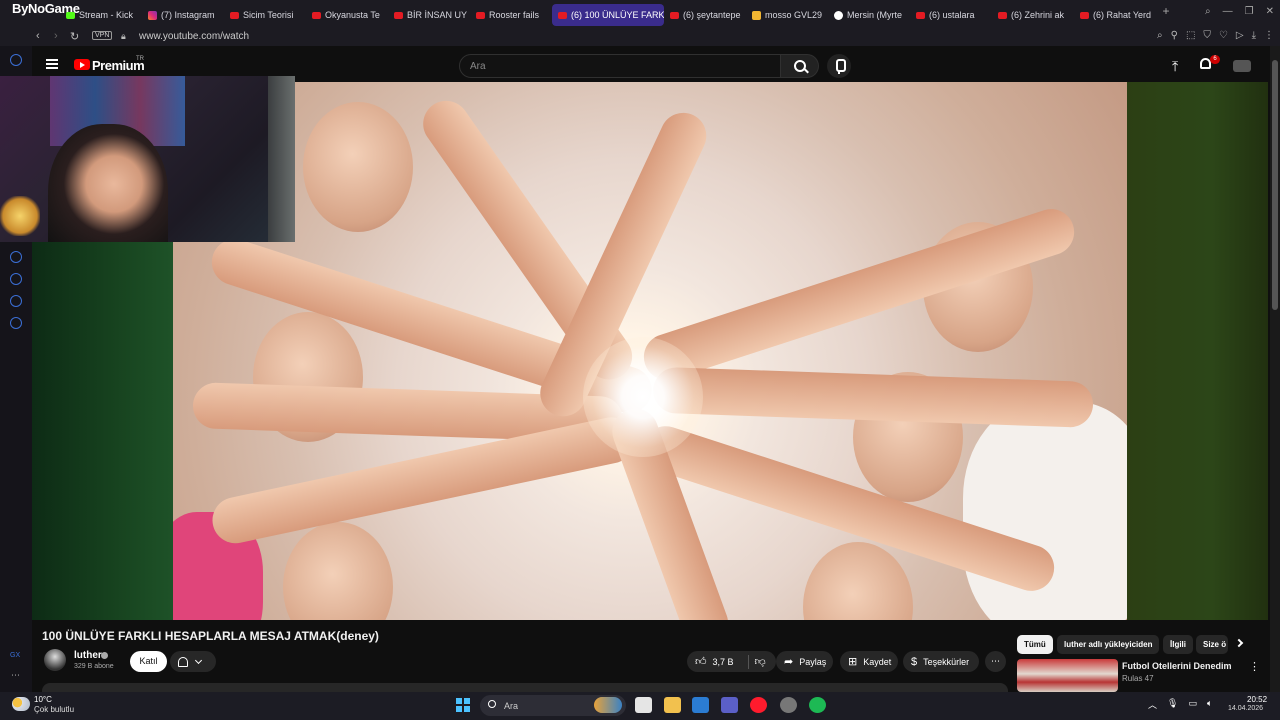  What do you see at coordinates (16, 323) in the screenshot?
I see `settings-gear-icon` at bounding box center [16, 323].